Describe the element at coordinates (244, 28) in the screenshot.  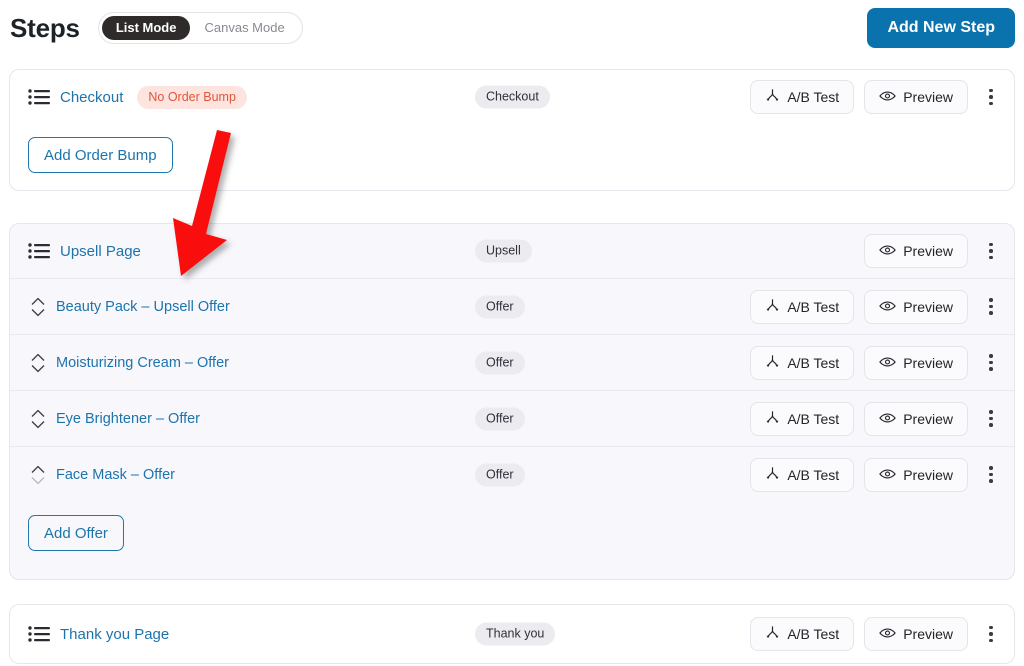
I see `tab-canvas-mode: Canvas Mode` at that location.